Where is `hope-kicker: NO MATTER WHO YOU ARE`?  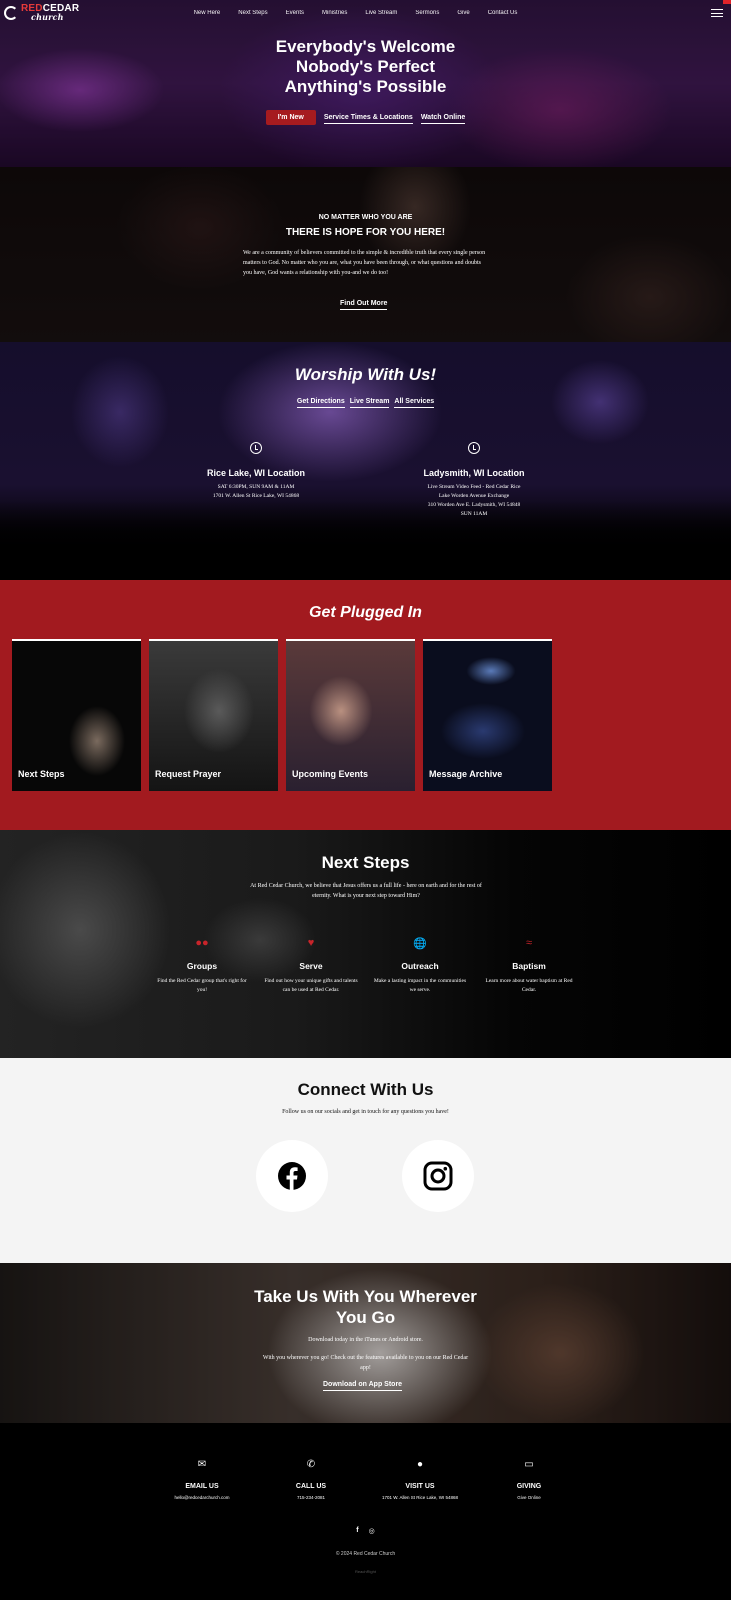 hope-kicker: NO MATTER WHO YOU ARE is located at coordinates (365, 217).